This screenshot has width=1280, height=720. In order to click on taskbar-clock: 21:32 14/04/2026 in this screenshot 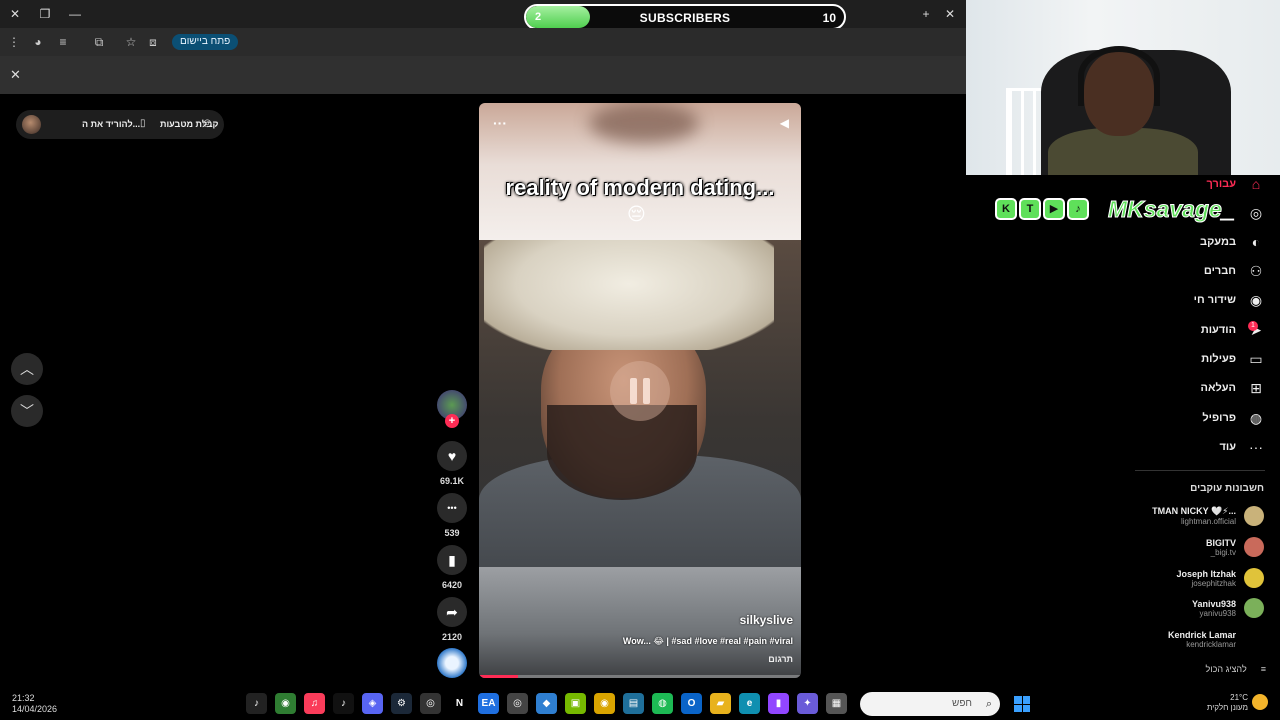, I will do `click(34, 704)`.